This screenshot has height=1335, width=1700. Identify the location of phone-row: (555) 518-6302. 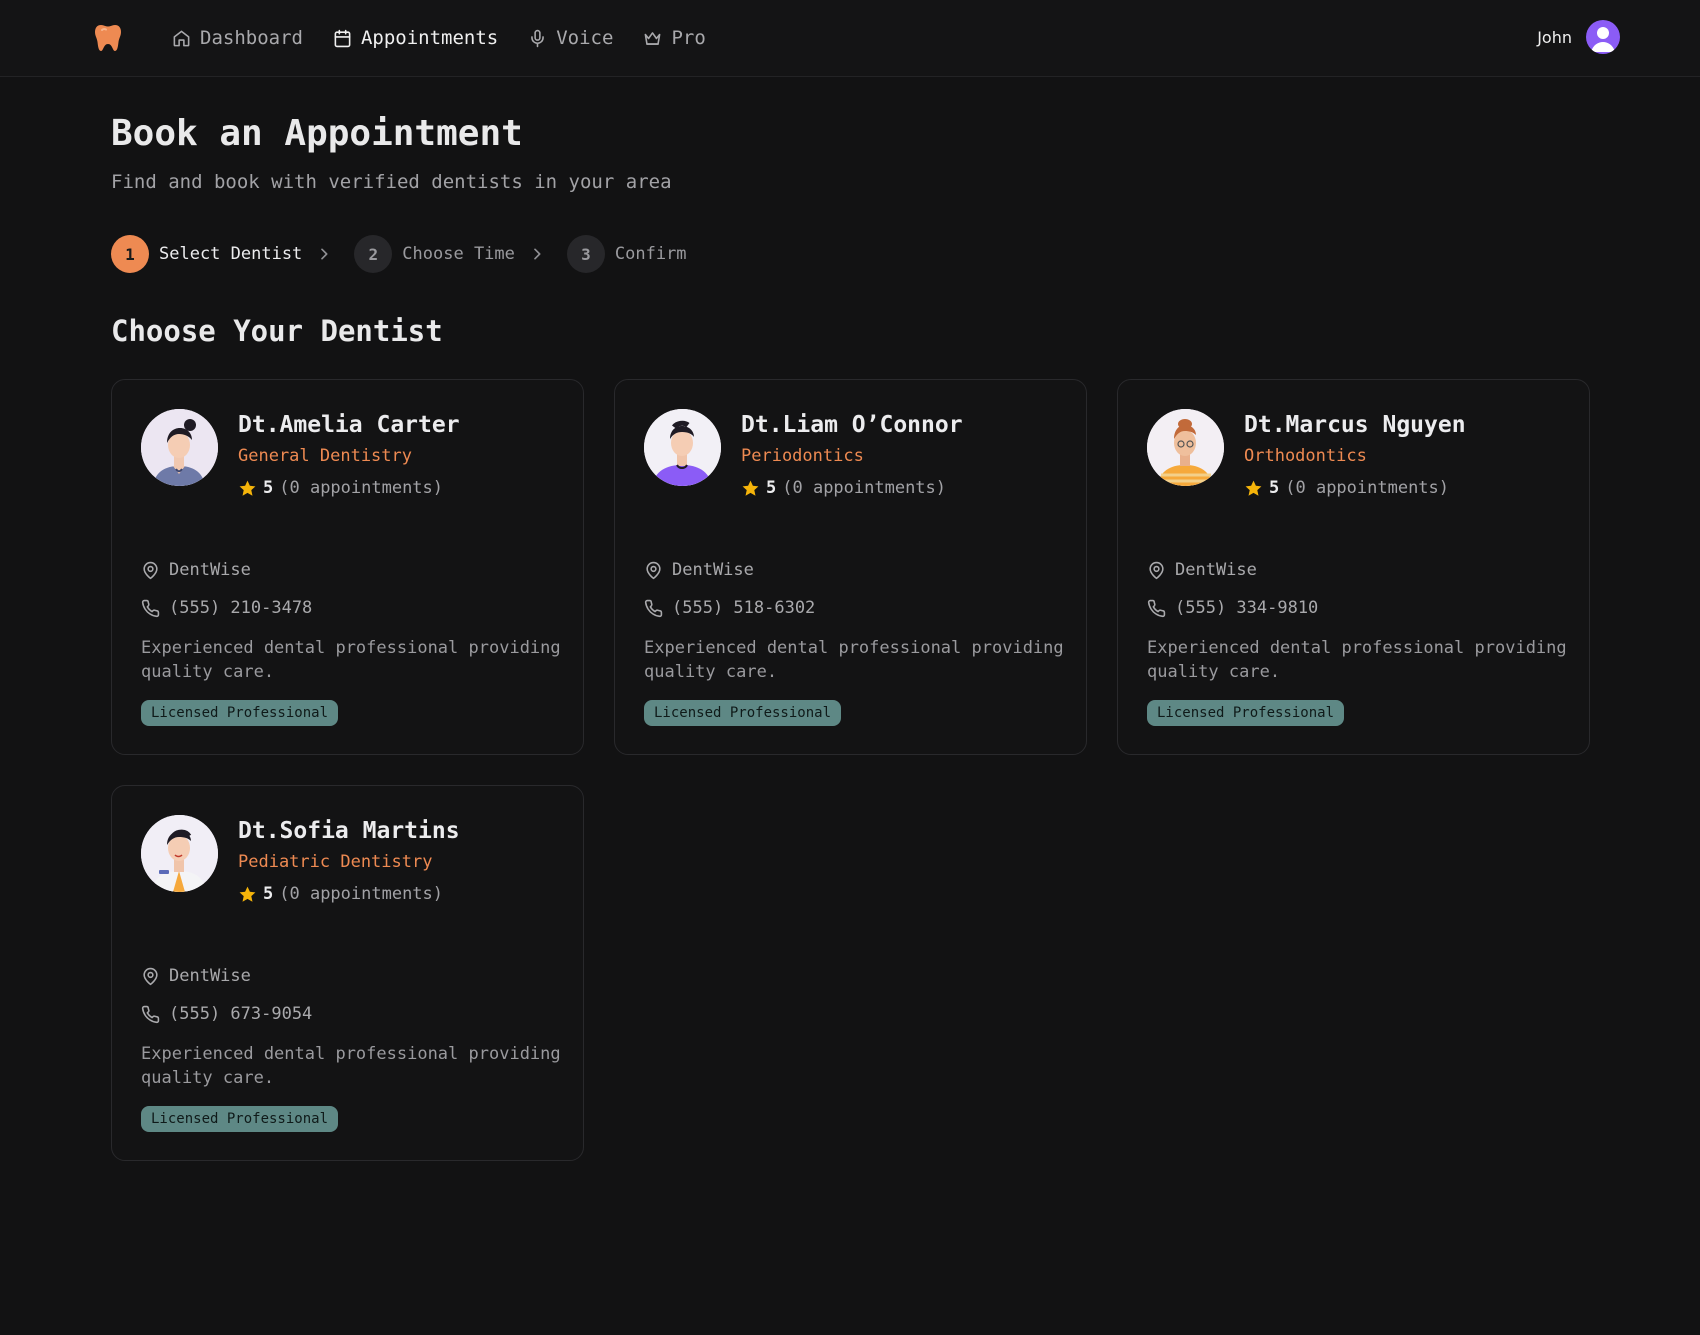
(729, 608).